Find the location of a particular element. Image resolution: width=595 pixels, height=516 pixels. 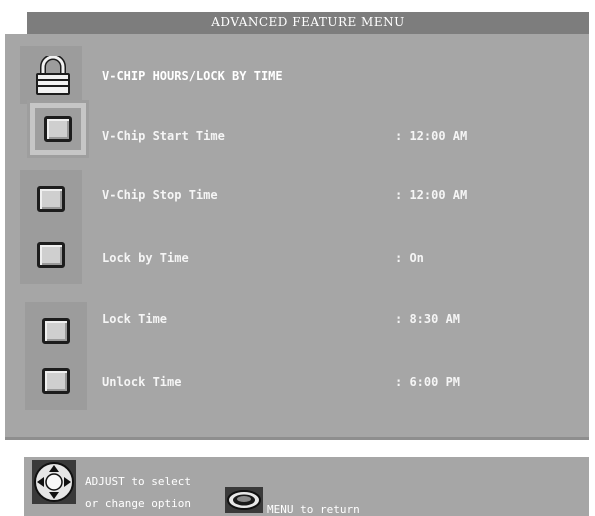

row-icon-tile-vchip-stop is located at coordinates (51, 199).